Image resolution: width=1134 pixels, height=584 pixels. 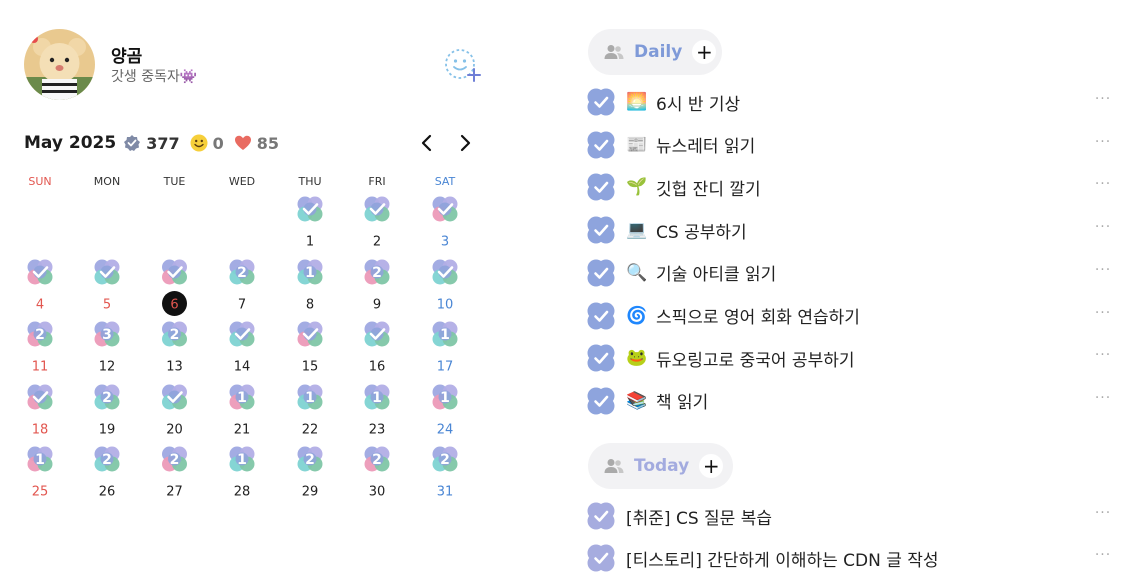 I want to click on todo-emoji-icon: 💻, so click(x=637, y=230).